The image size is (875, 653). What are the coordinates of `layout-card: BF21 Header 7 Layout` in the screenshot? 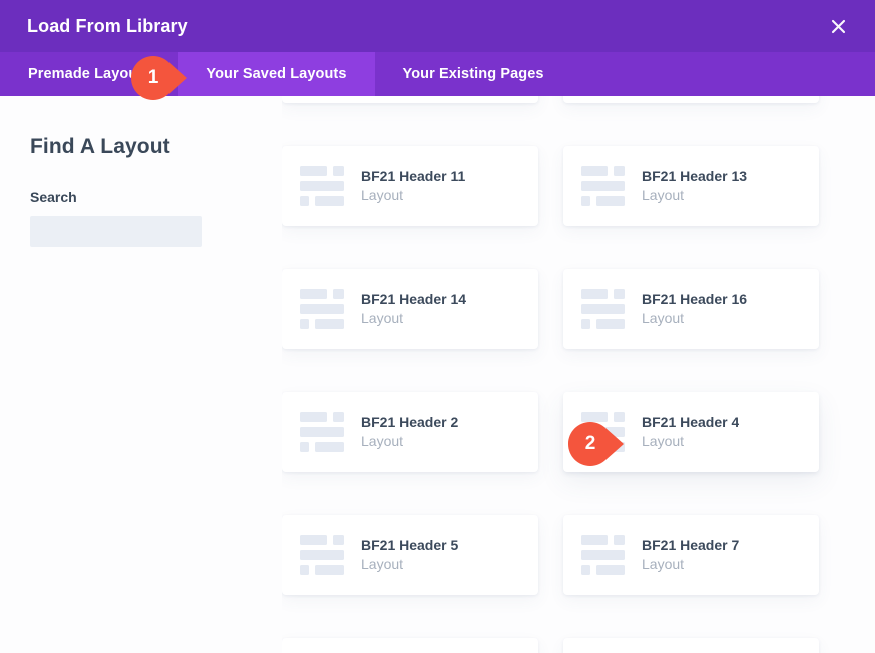 It's located at (691, 555).